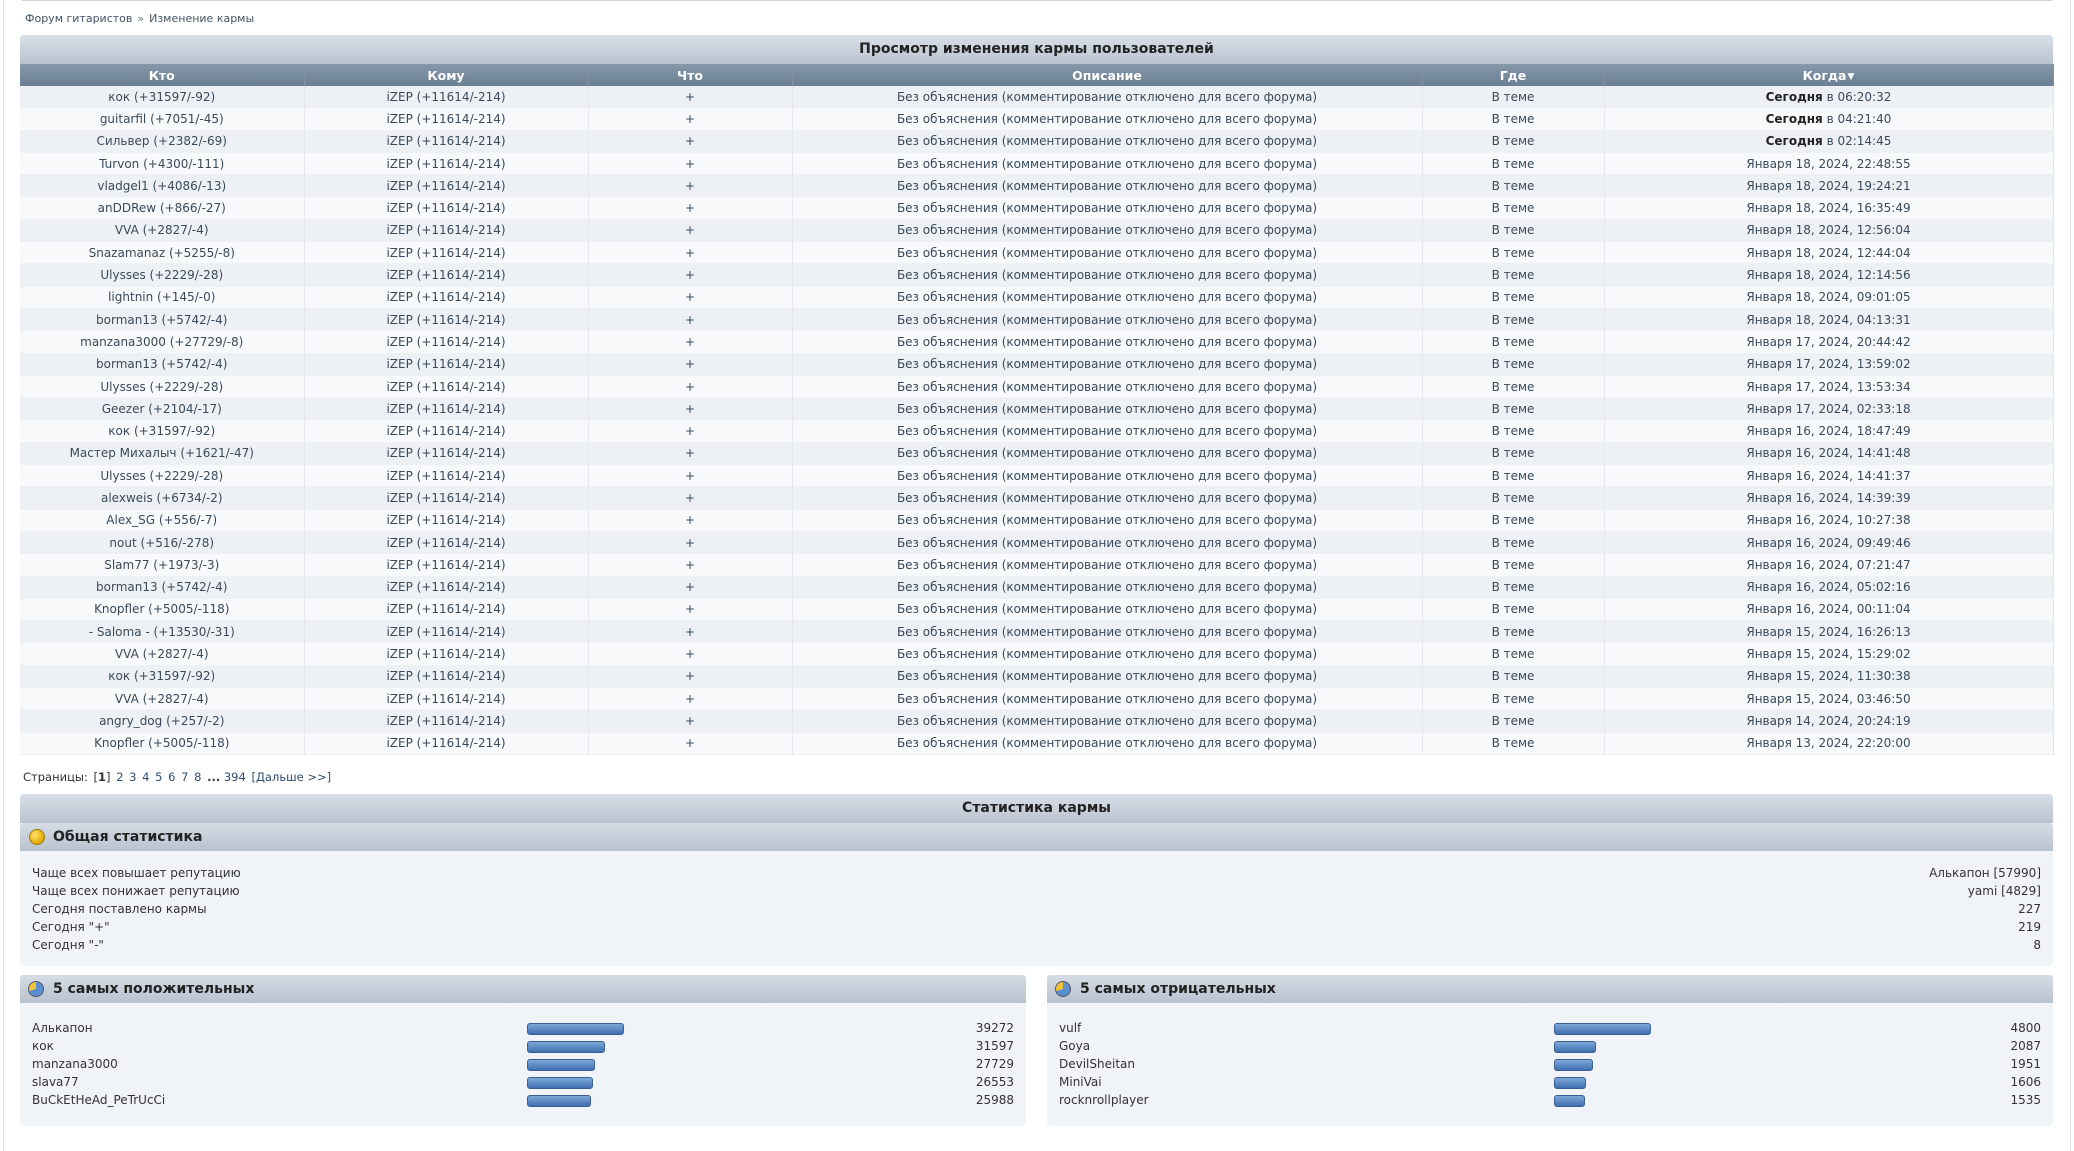 The width and height of the screenshot is (2074, 1151). Describe the element at coordinates (162, 632) in the screenshot. I see `cell-who: - Saloma - (+13530/-31)` at that location.